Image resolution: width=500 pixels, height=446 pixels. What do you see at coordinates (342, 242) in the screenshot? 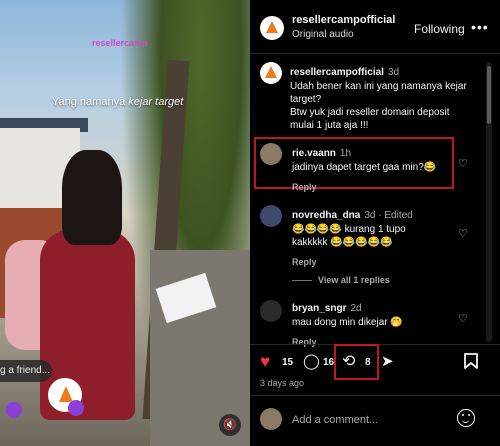
I see `comment-text: kakkkkk 😂😂😂😂😂` at bounding box center [342, 242].